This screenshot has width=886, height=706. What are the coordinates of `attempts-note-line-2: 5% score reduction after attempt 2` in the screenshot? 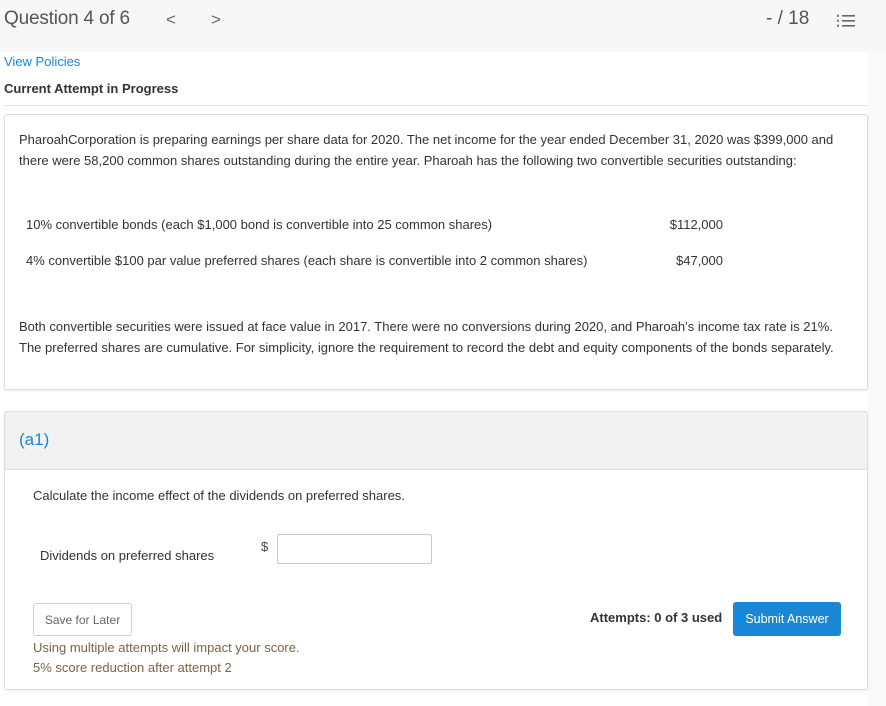 It's located at (132, 667).